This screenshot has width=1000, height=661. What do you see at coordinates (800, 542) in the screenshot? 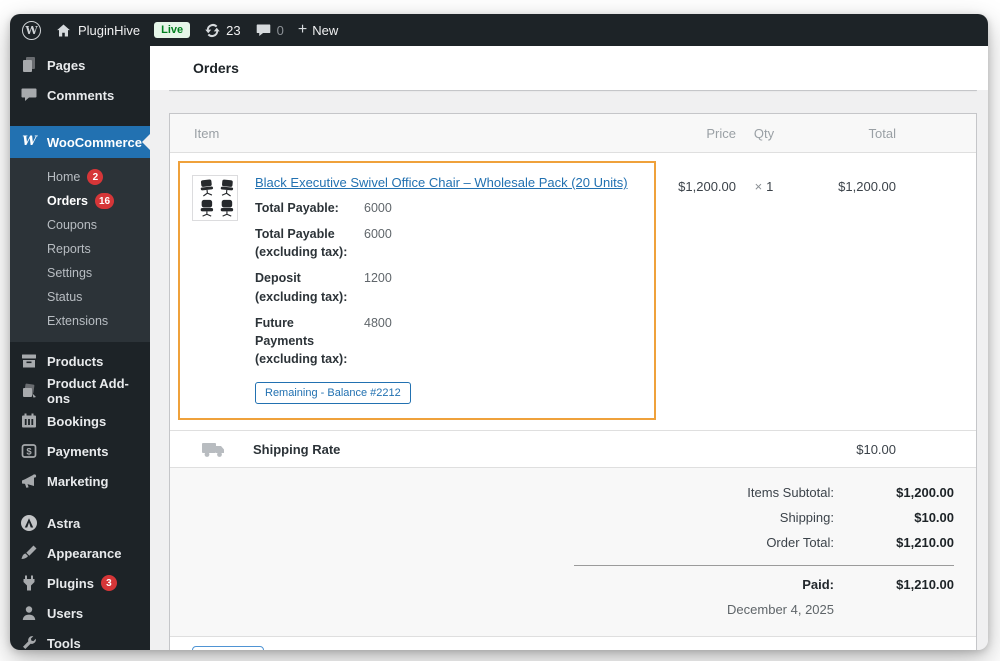
I see `totals-label: Order Total:` at bounding box center [800, 542].